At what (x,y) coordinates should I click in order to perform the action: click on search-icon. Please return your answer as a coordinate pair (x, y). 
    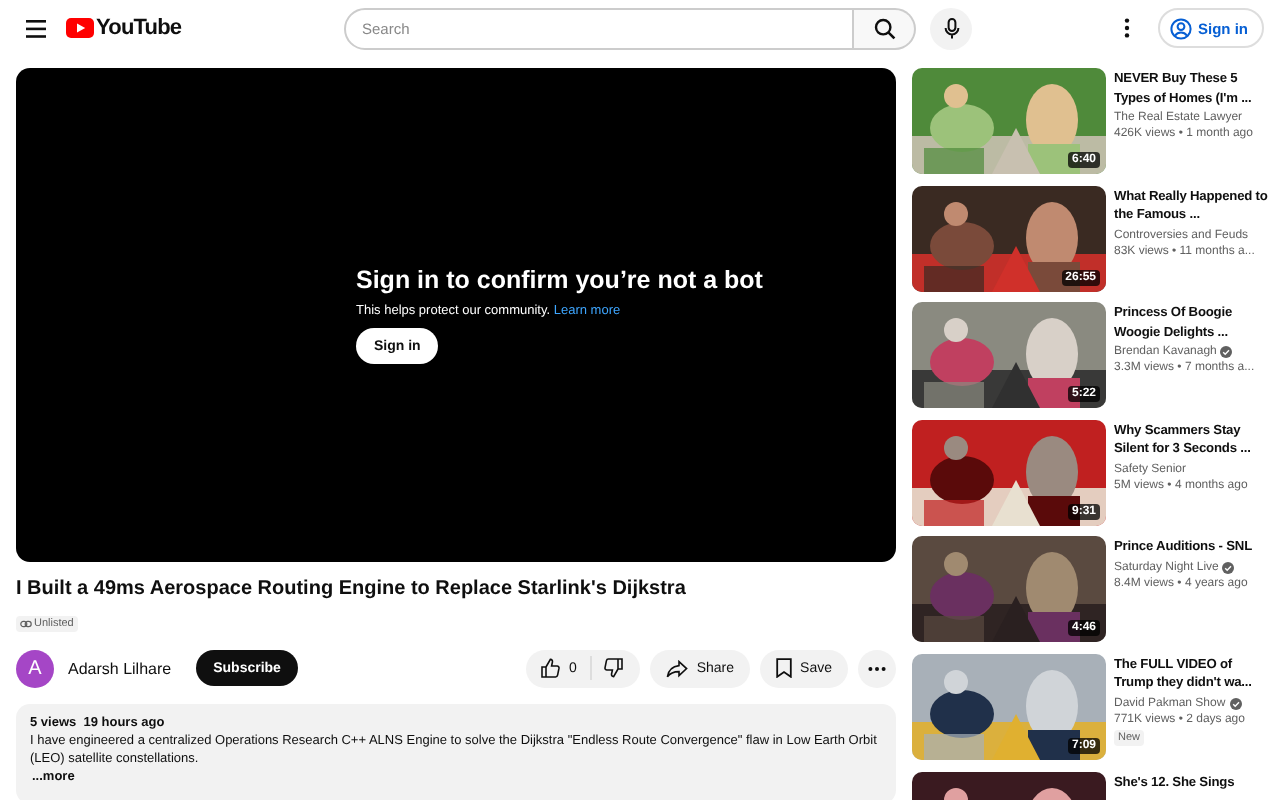
    Looking at the image, I should click on (884, 28).